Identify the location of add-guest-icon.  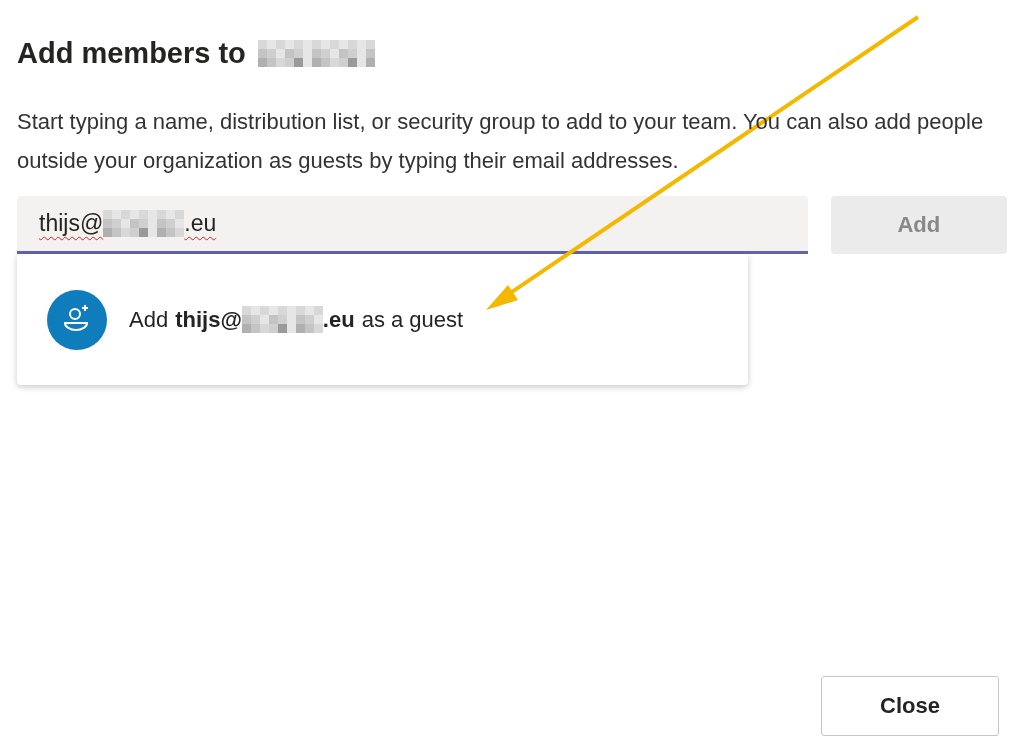
(77, 319).